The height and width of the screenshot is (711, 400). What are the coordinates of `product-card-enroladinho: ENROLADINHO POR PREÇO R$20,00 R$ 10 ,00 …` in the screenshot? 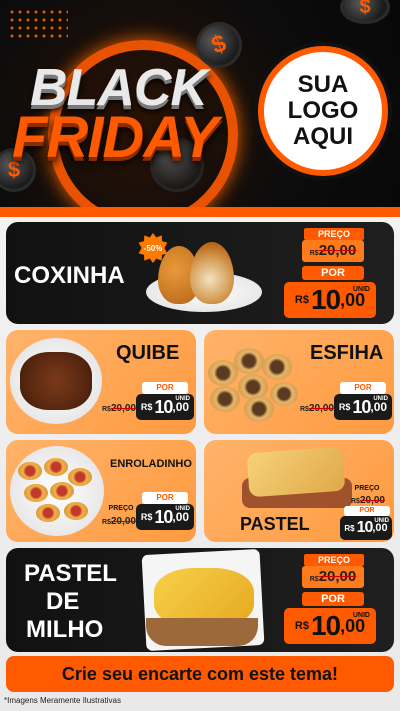 It's located at (101, 491).